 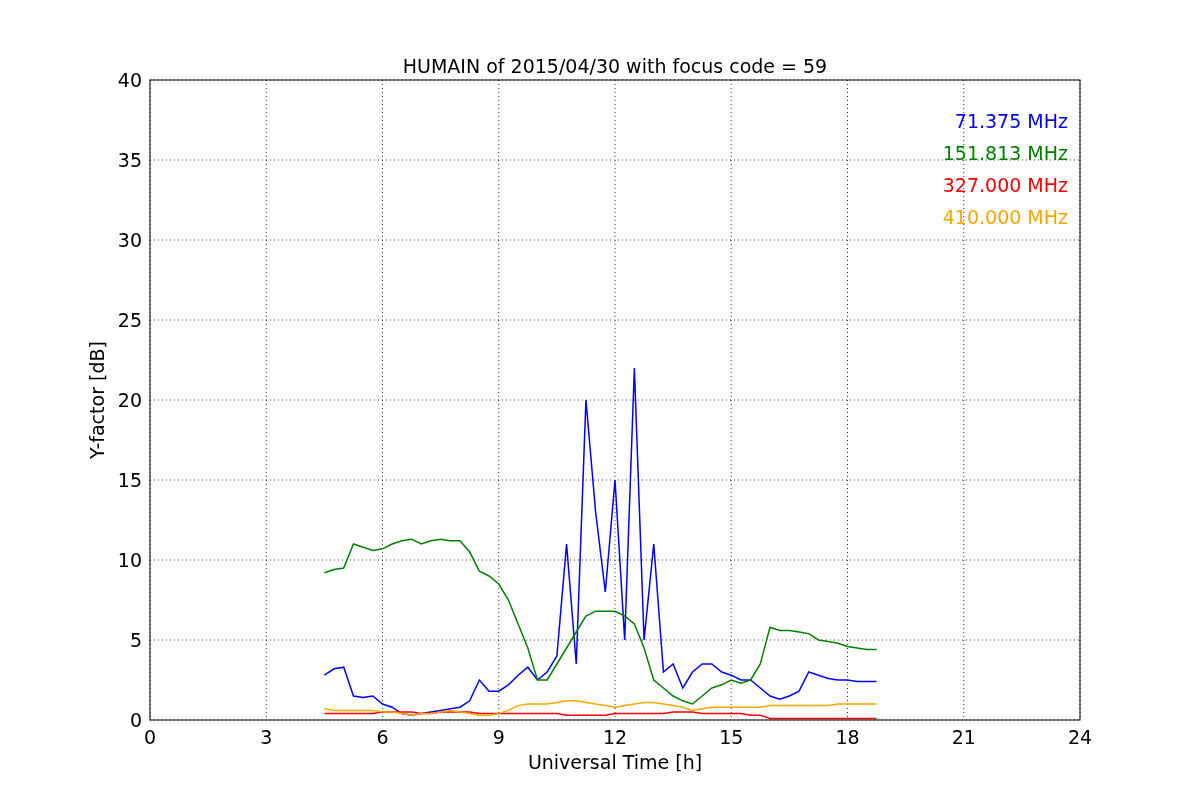 What do you see at coordinates (129, 560) in the screenshot?
I see `y-tick-label: 10` at bounding box center [129, 560].